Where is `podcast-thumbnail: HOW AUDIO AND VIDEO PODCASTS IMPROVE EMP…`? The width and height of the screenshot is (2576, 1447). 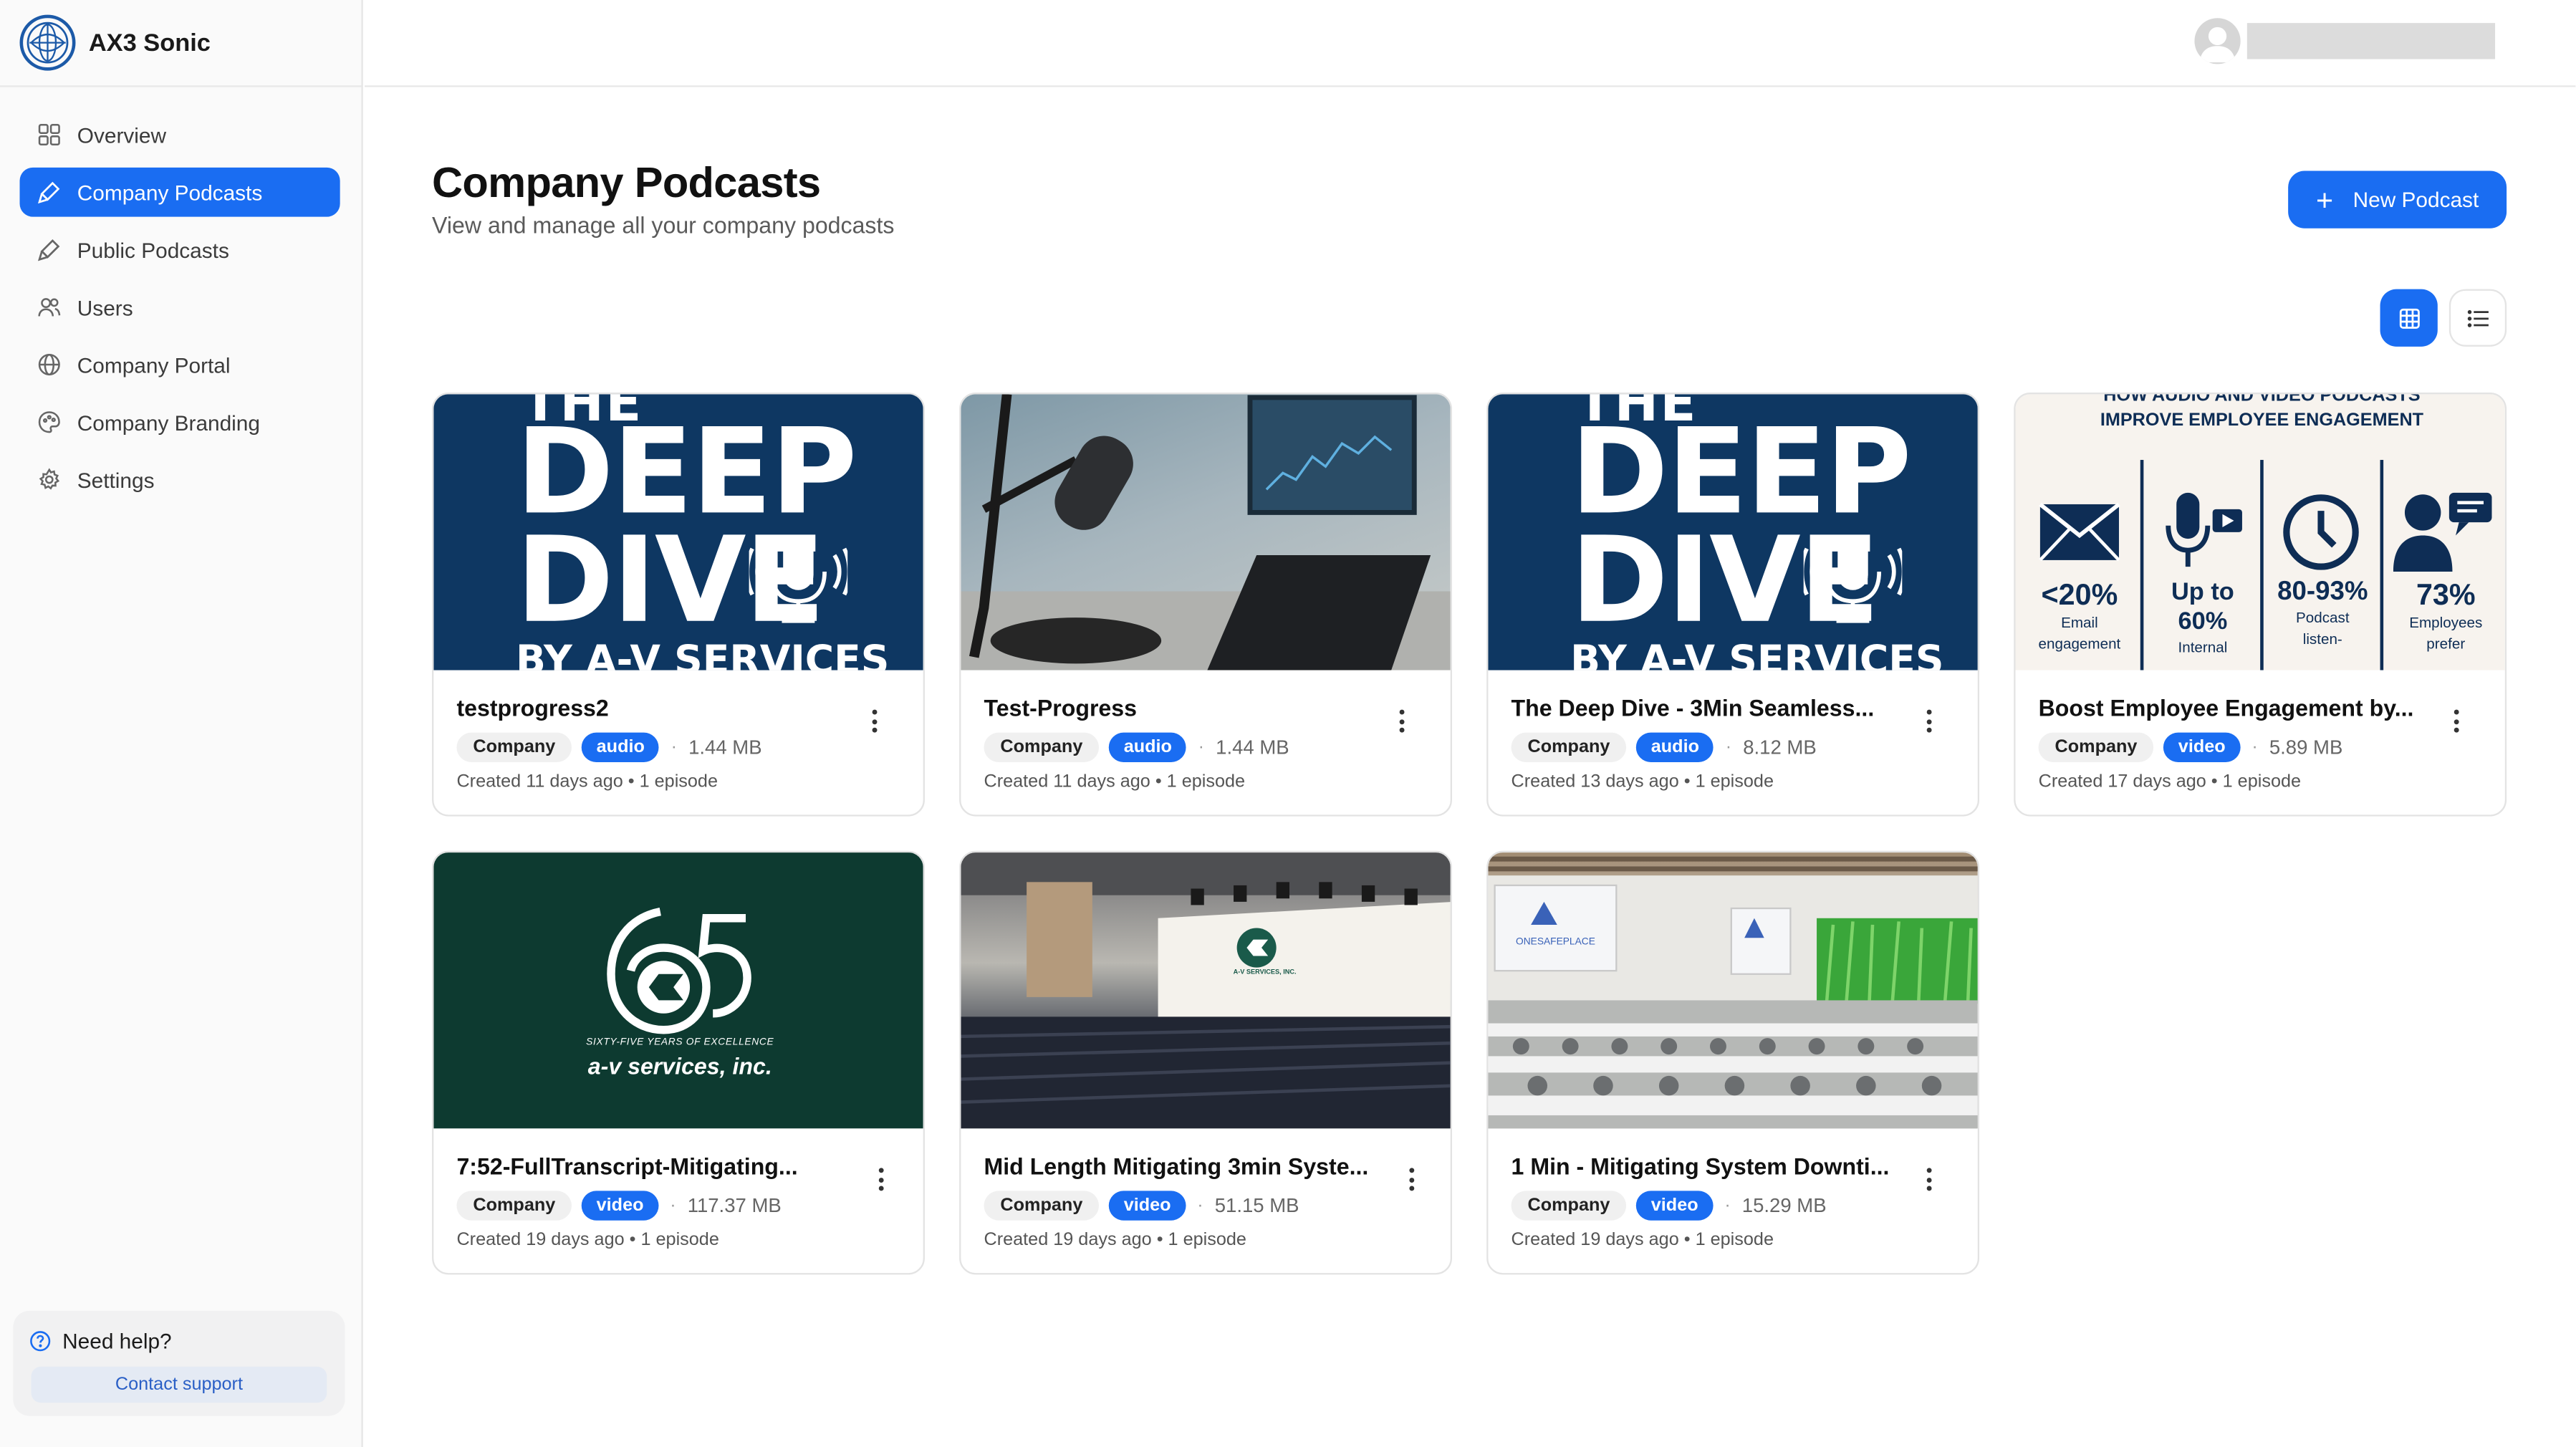 podcast-thumbnail: HOW AUDIO AND VIDEO PODCASTS IMPROVE EMP… is located at coordinates (2260, 532).